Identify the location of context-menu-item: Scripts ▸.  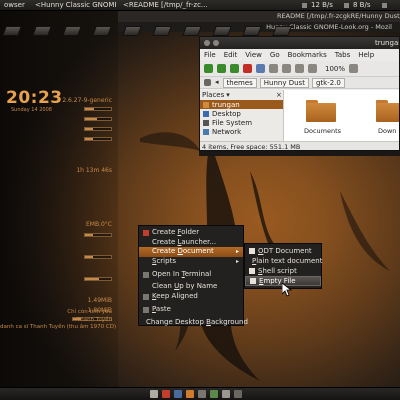
(191, 262).